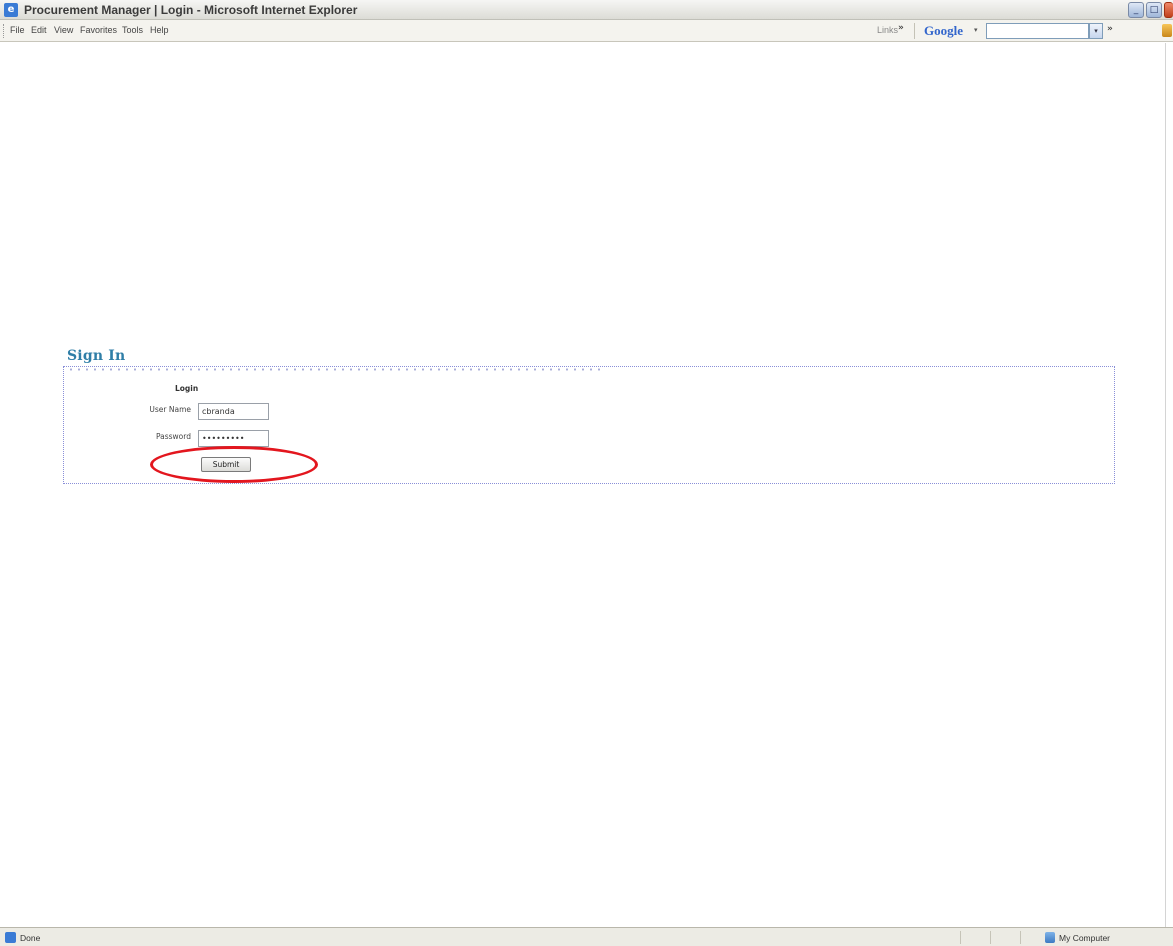 This screenshot has height=946, width=1173. I want to click on menu-favorites: Favorites, so click(98, 30).